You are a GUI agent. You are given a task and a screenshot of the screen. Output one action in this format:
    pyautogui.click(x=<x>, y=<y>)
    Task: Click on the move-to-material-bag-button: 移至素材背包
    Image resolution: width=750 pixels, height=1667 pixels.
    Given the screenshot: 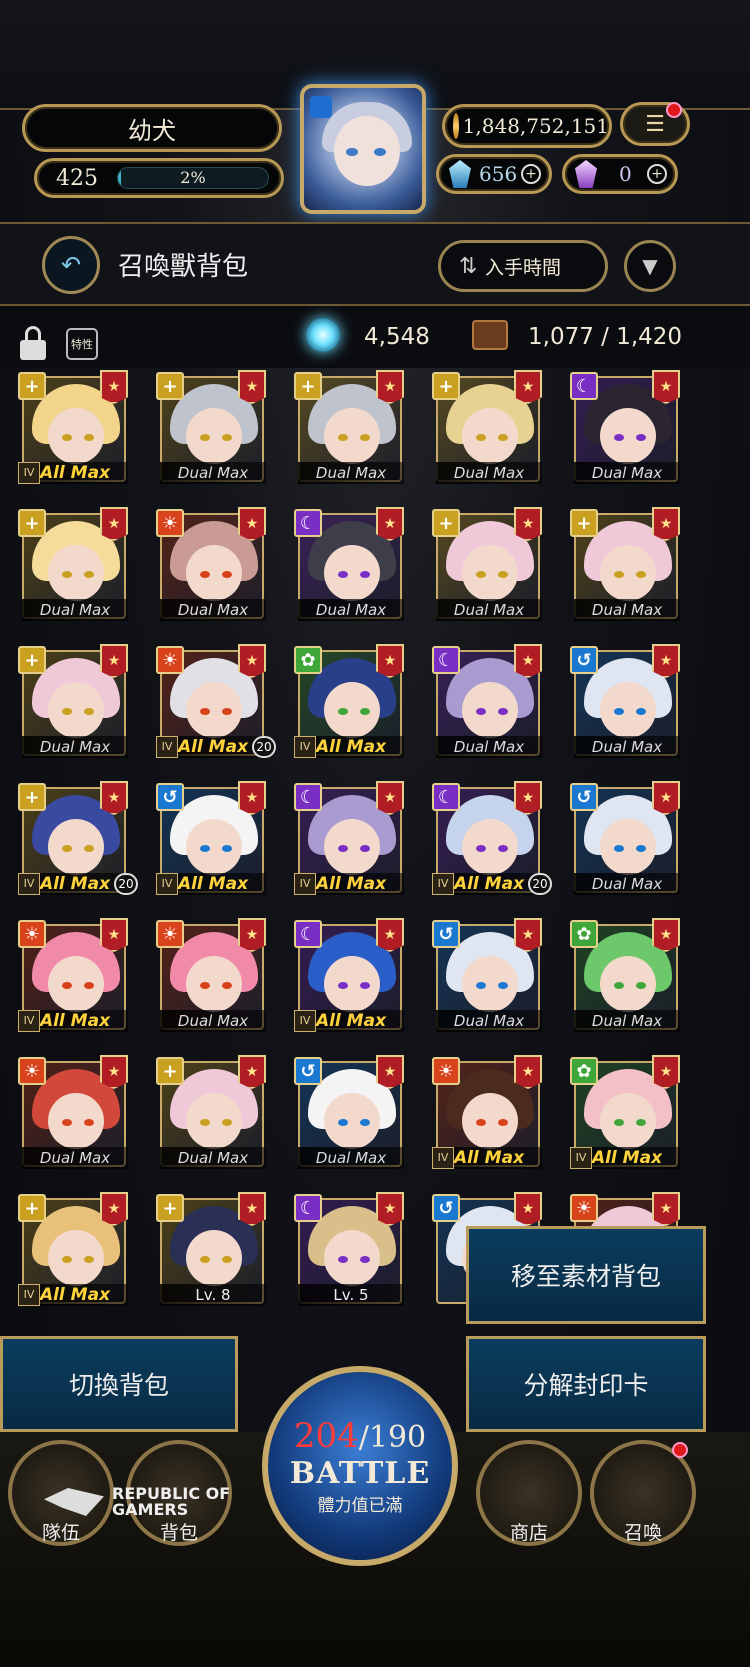 What is the action you would take?
    pyautogui.click(x=586, y=1275)
    